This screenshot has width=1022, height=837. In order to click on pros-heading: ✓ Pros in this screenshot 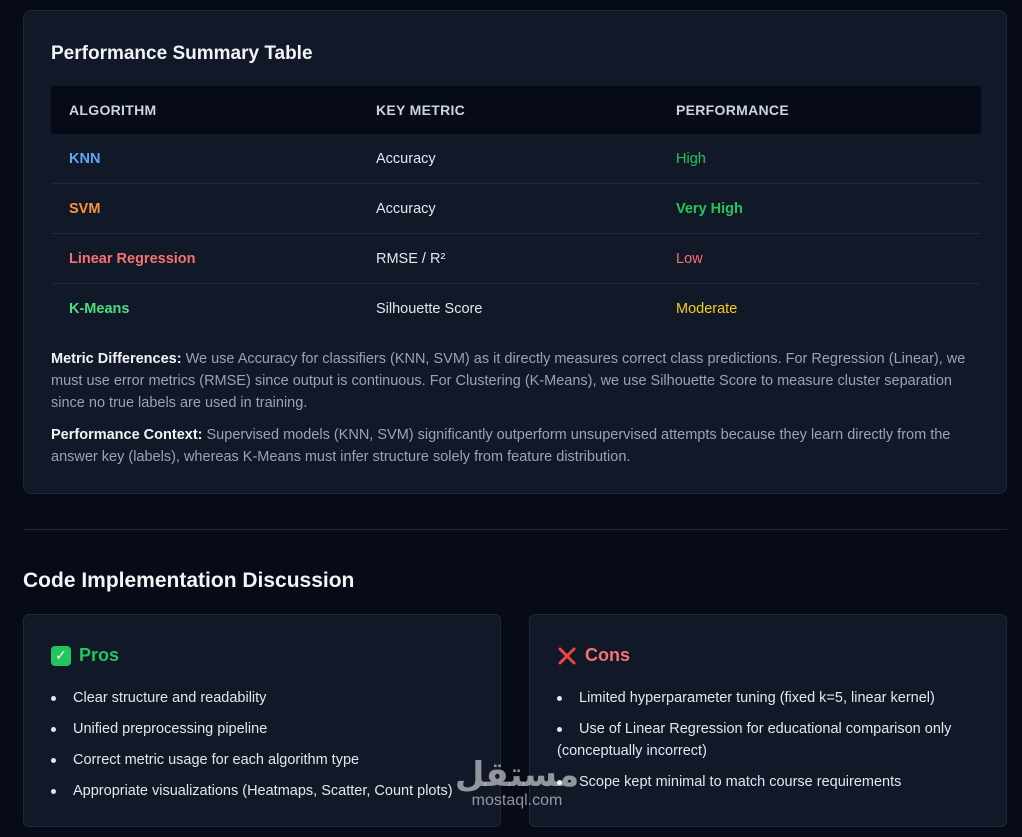, I will do `click(85, 655)`.